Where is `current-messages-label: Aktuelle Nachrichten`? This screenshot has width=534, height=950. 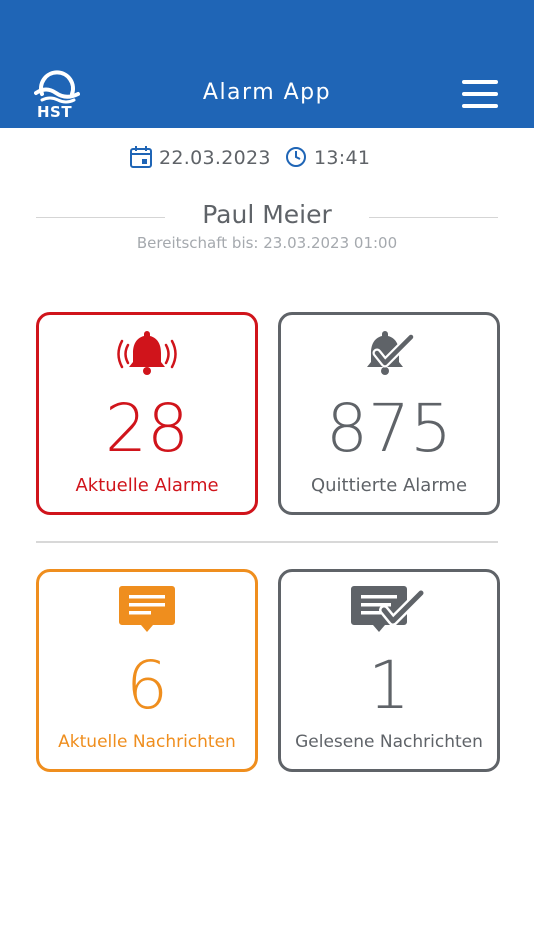
current-messages-label: Aktuelle Nachrichten is located at coordinates (147, 742).